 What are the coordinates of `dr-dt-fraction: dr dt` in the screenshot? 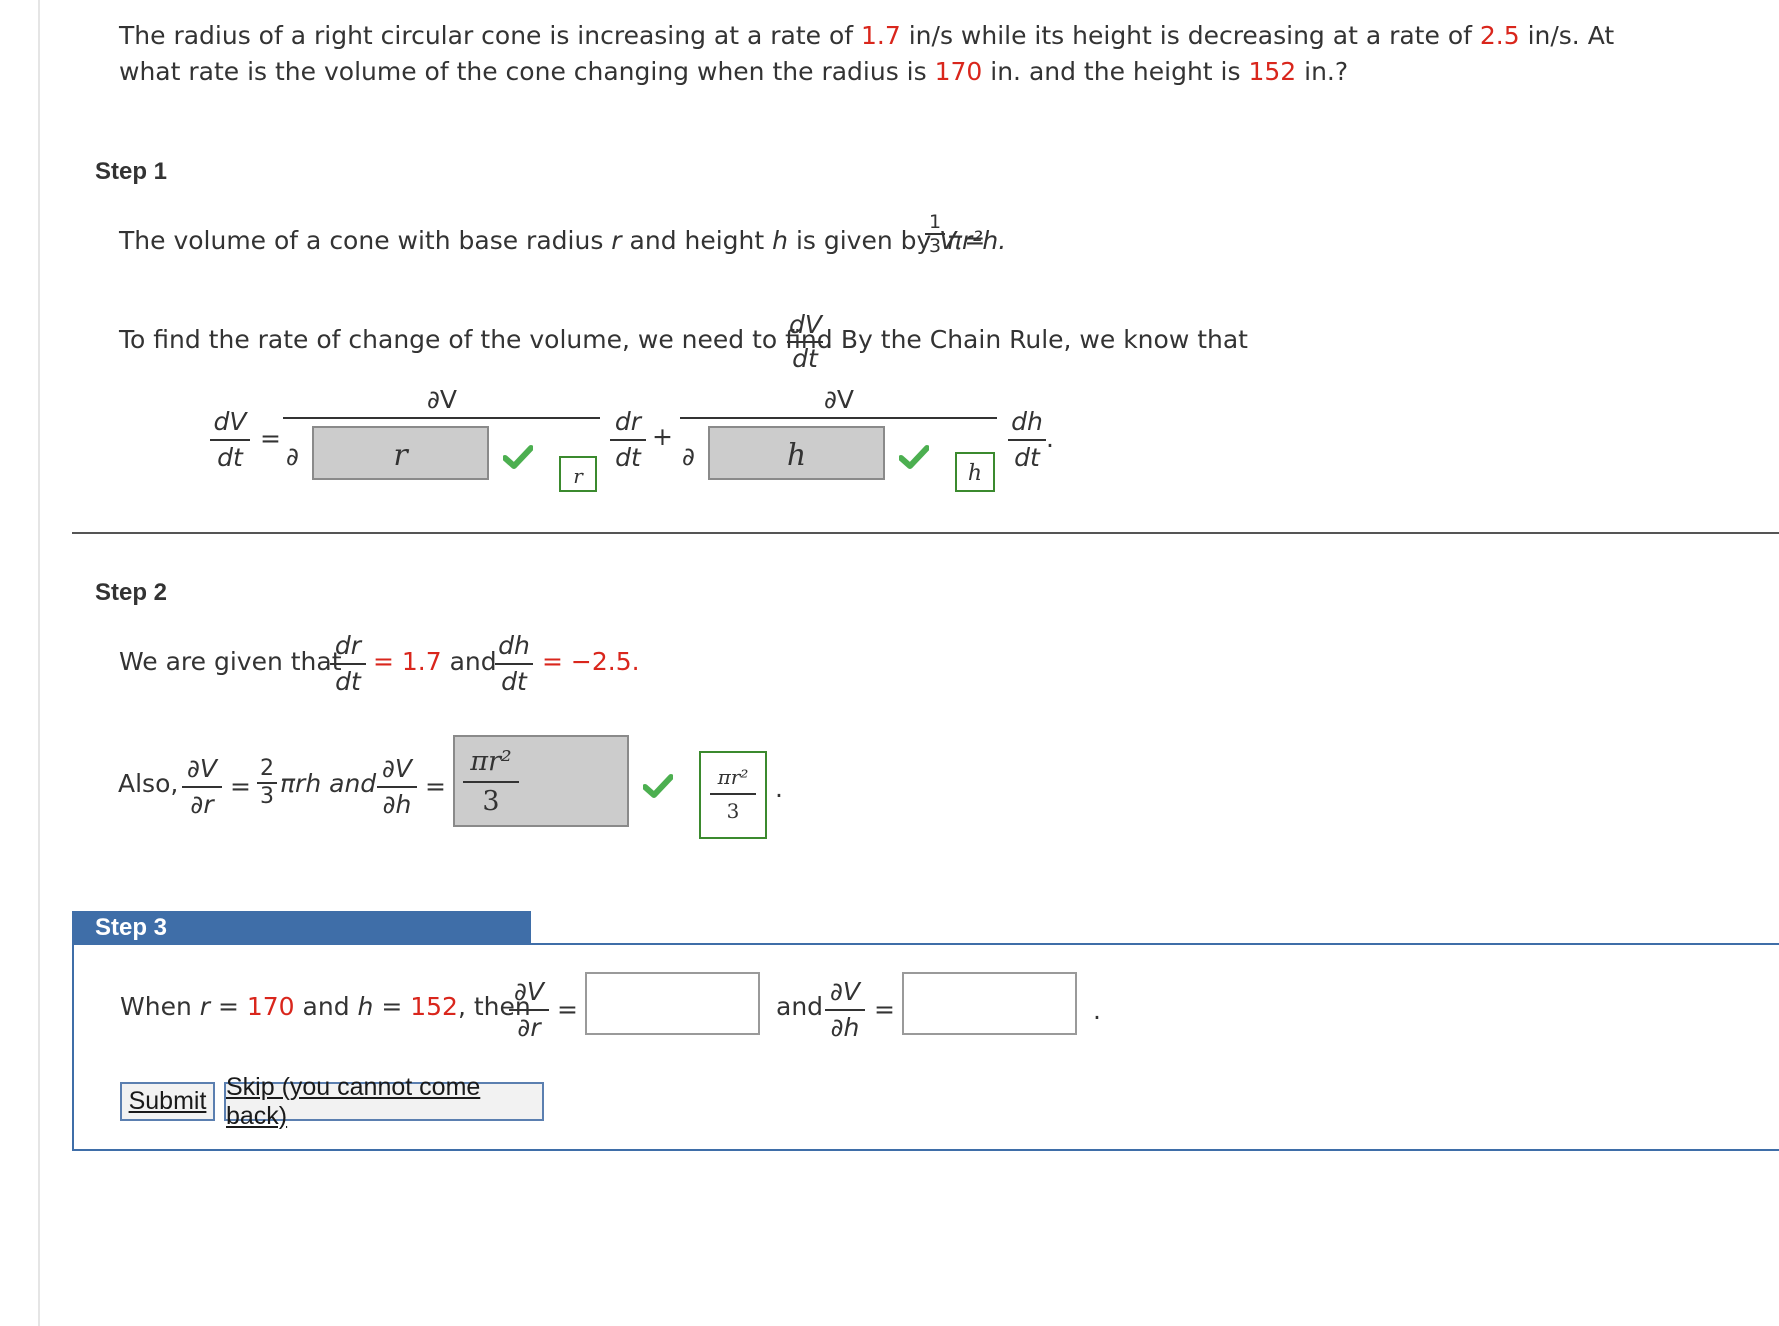 It's located at (628, 440).